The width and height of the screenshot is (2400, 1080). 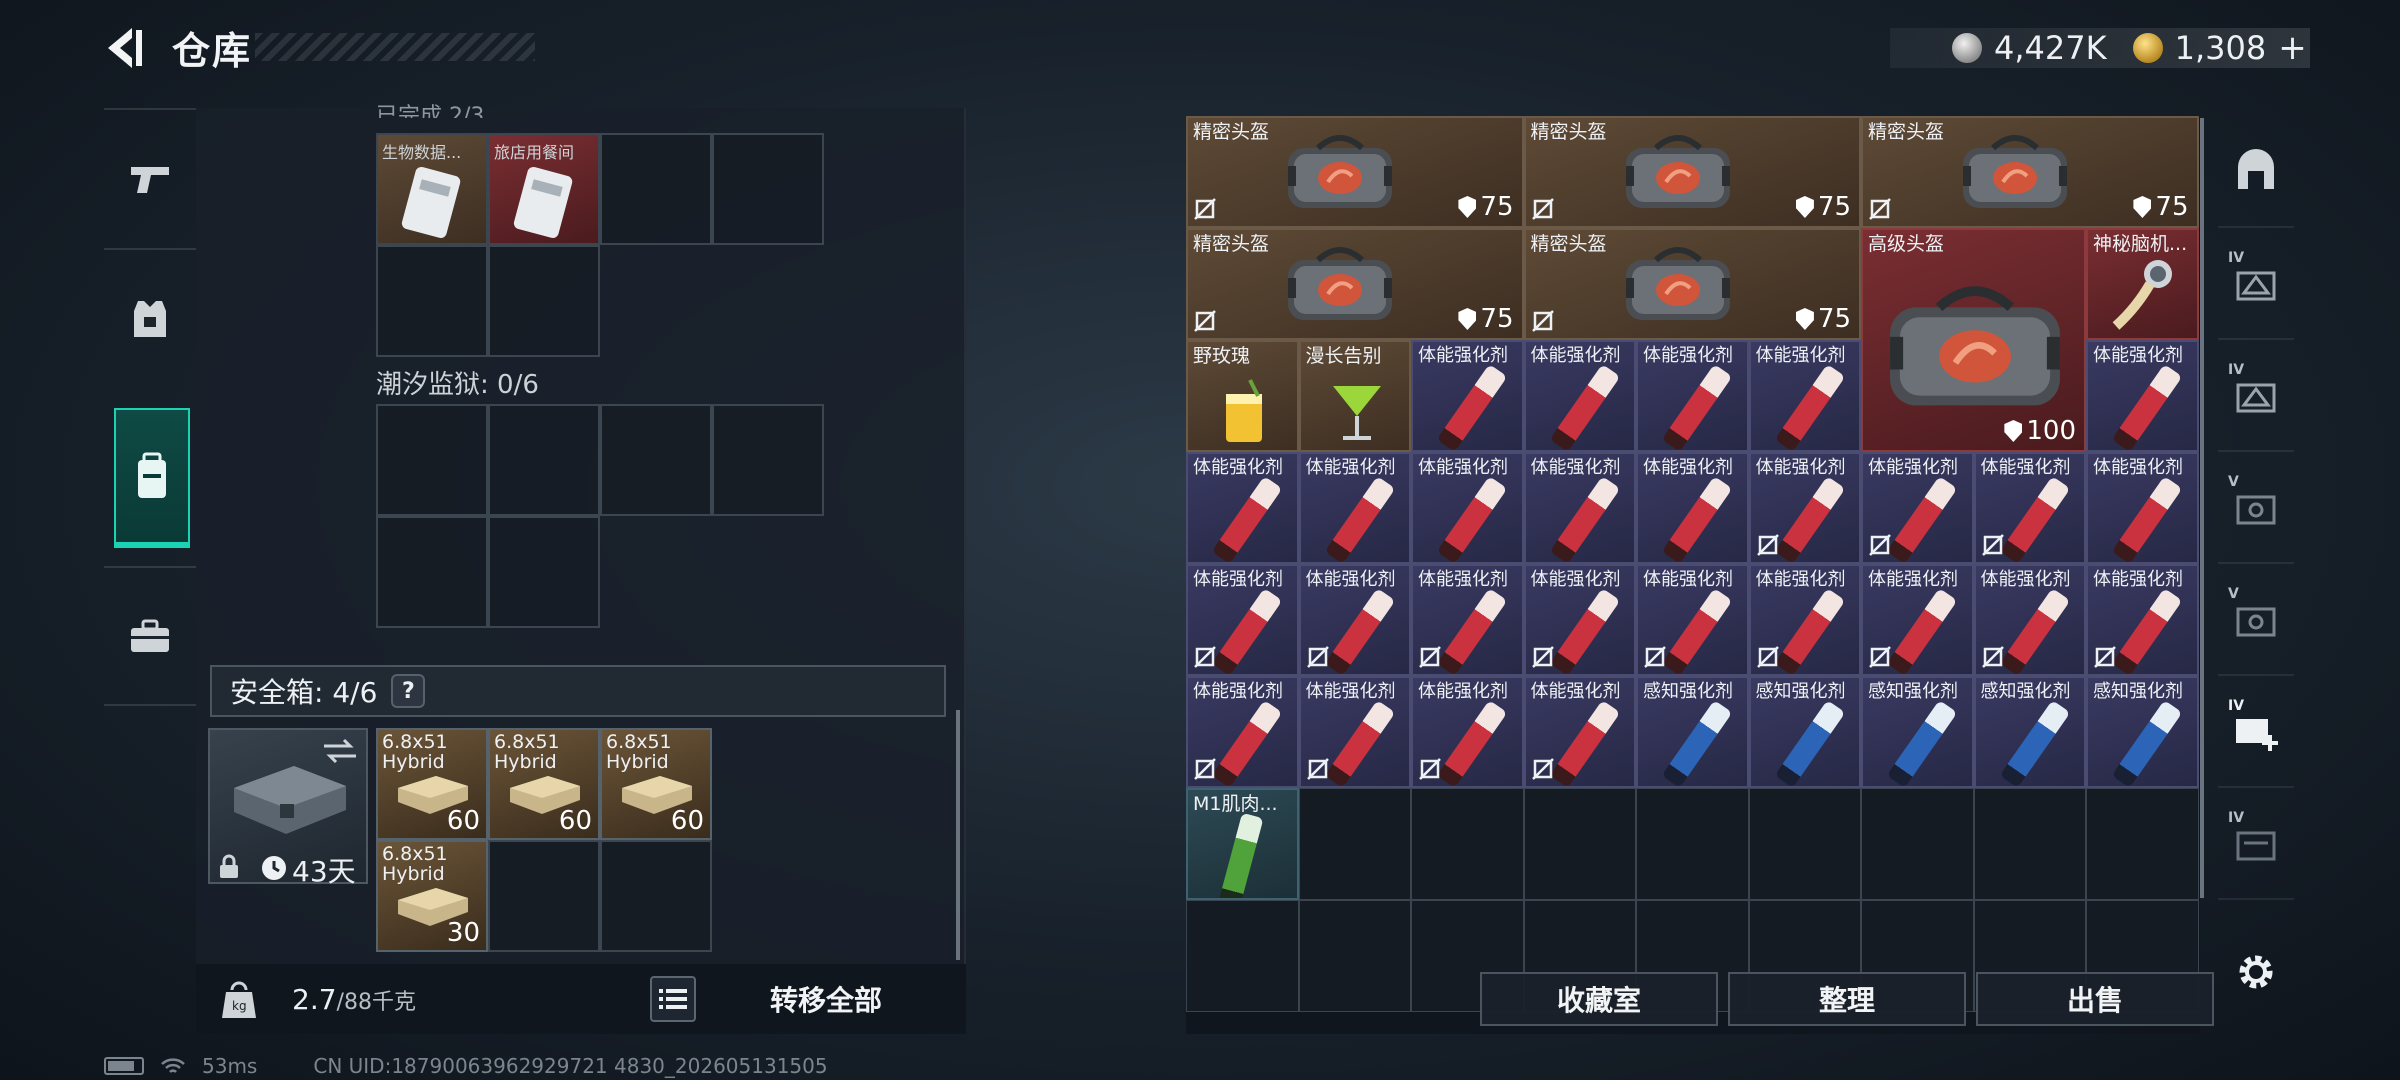 What do you see at coordinates (1847, 999) in the screenshot?
I see `sort-button: 整理` at bounding box center [1847, 999].